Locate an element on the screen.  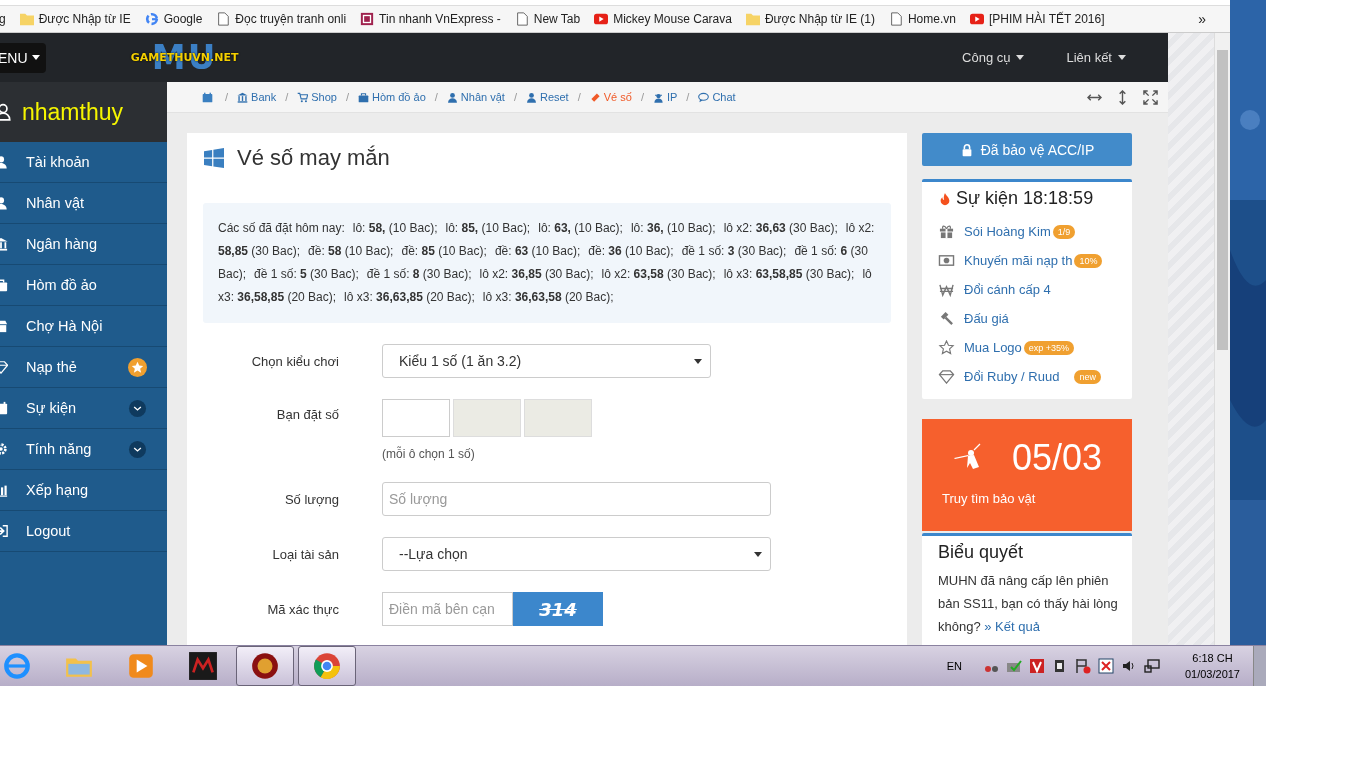
poll-text: MUHN đã nâng cấp lên phiên bản SS11, bạn có thấy hài lòng không? » Kết quả is located at coordinates (1028, 604).